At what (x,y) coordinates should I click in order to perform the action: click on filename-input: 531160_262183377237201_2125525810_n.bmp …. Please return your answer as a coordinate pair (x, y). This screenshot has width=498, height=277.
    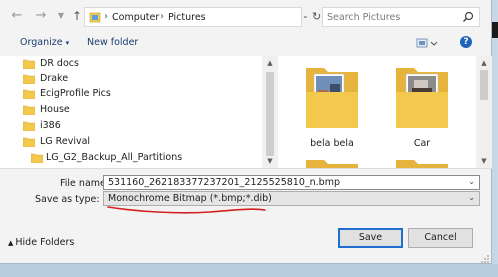
    Looking at the image, I should click on (291, 182).